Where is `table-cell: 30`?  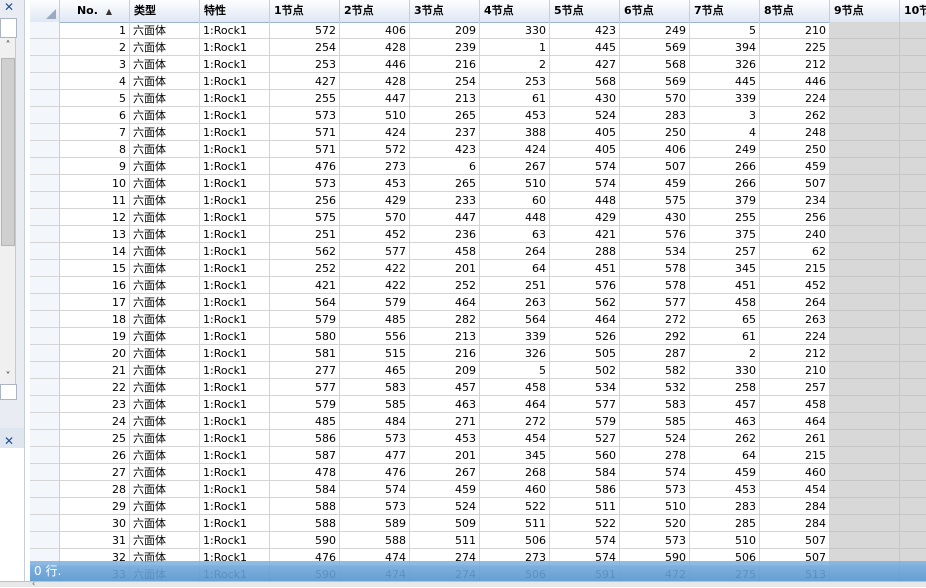 table-cell: 30 is located at coordinates (95, 523).